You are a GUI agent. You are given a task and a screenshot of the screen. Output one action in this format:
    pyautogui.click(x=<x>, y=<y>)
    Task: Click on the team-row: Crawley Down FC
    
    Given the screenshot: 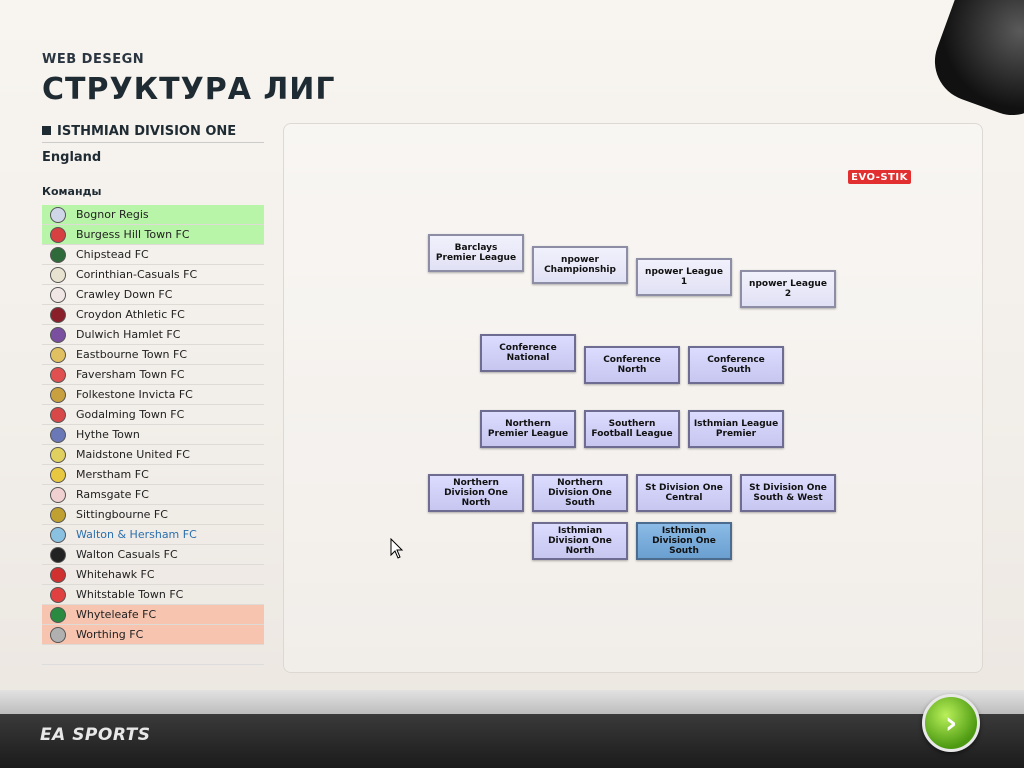 What is the action you would take?
    pyautogui.click(x=153, y=295)
    